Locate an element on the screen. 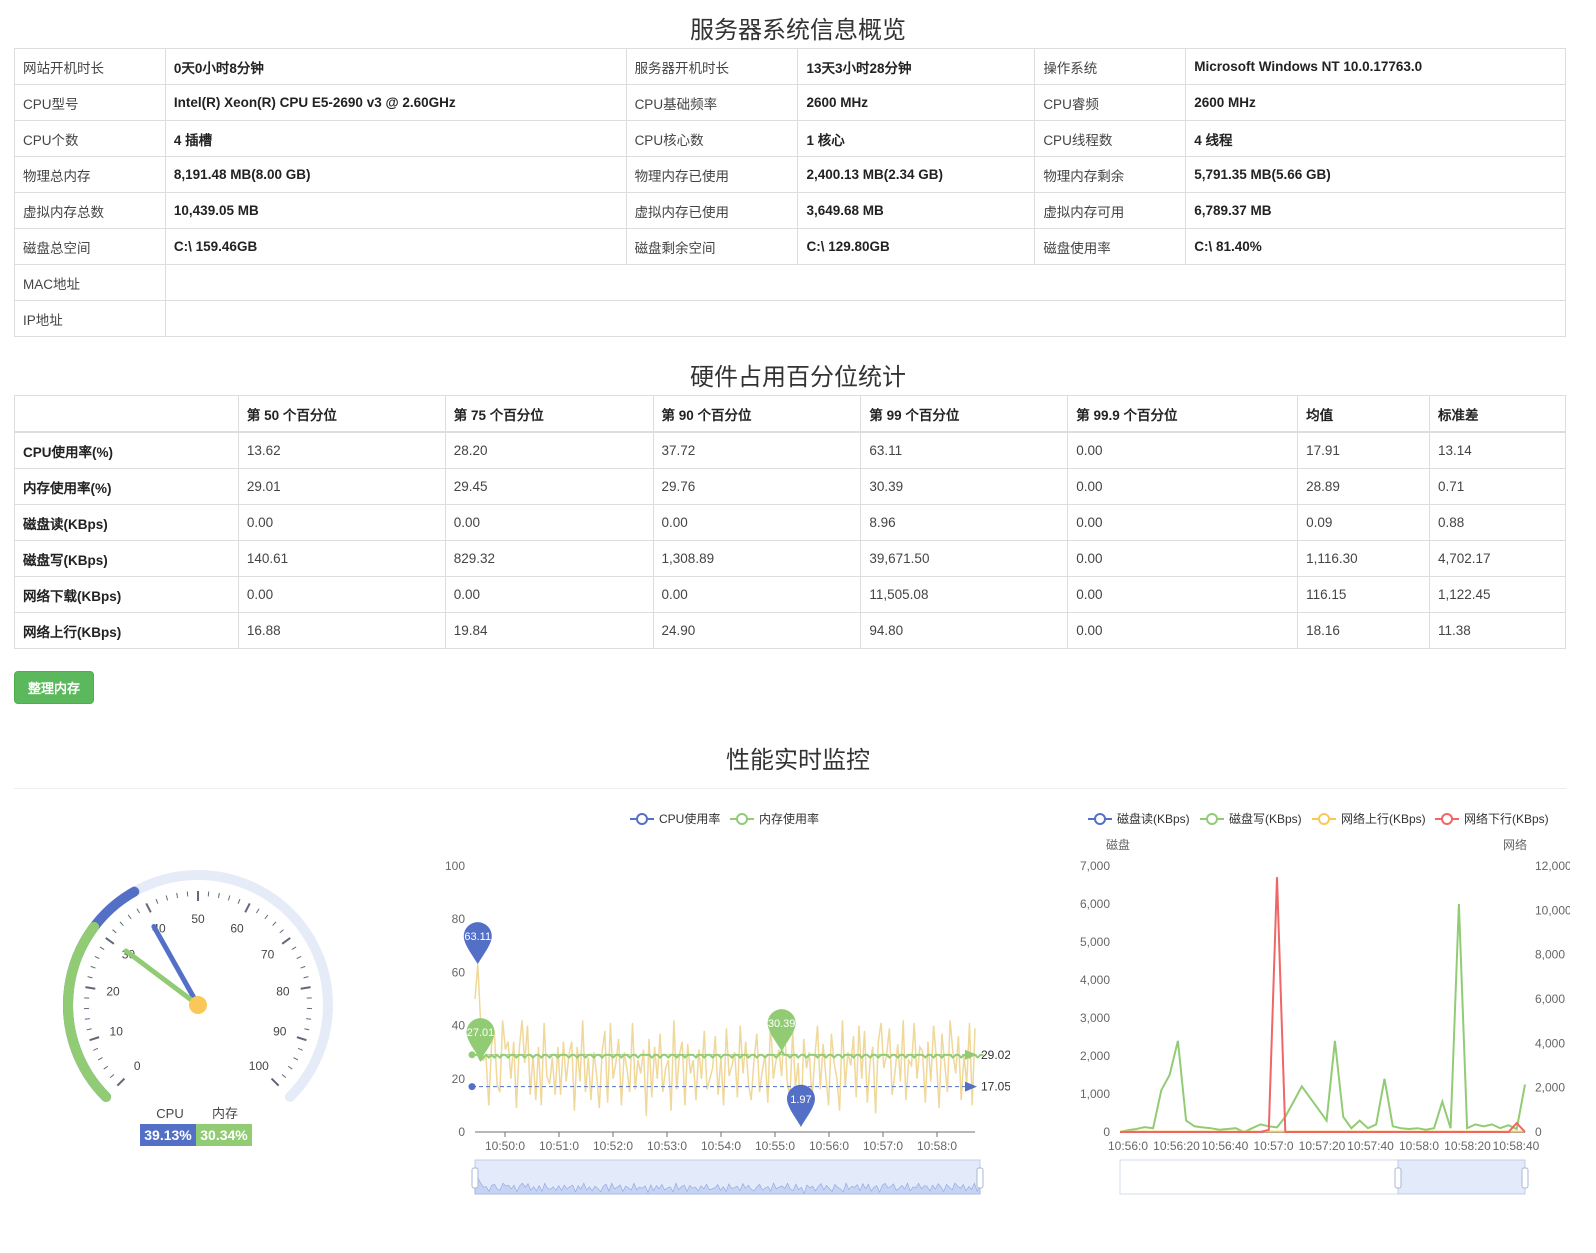  y-tick-label: 100 is located at coordinates (455, 866).